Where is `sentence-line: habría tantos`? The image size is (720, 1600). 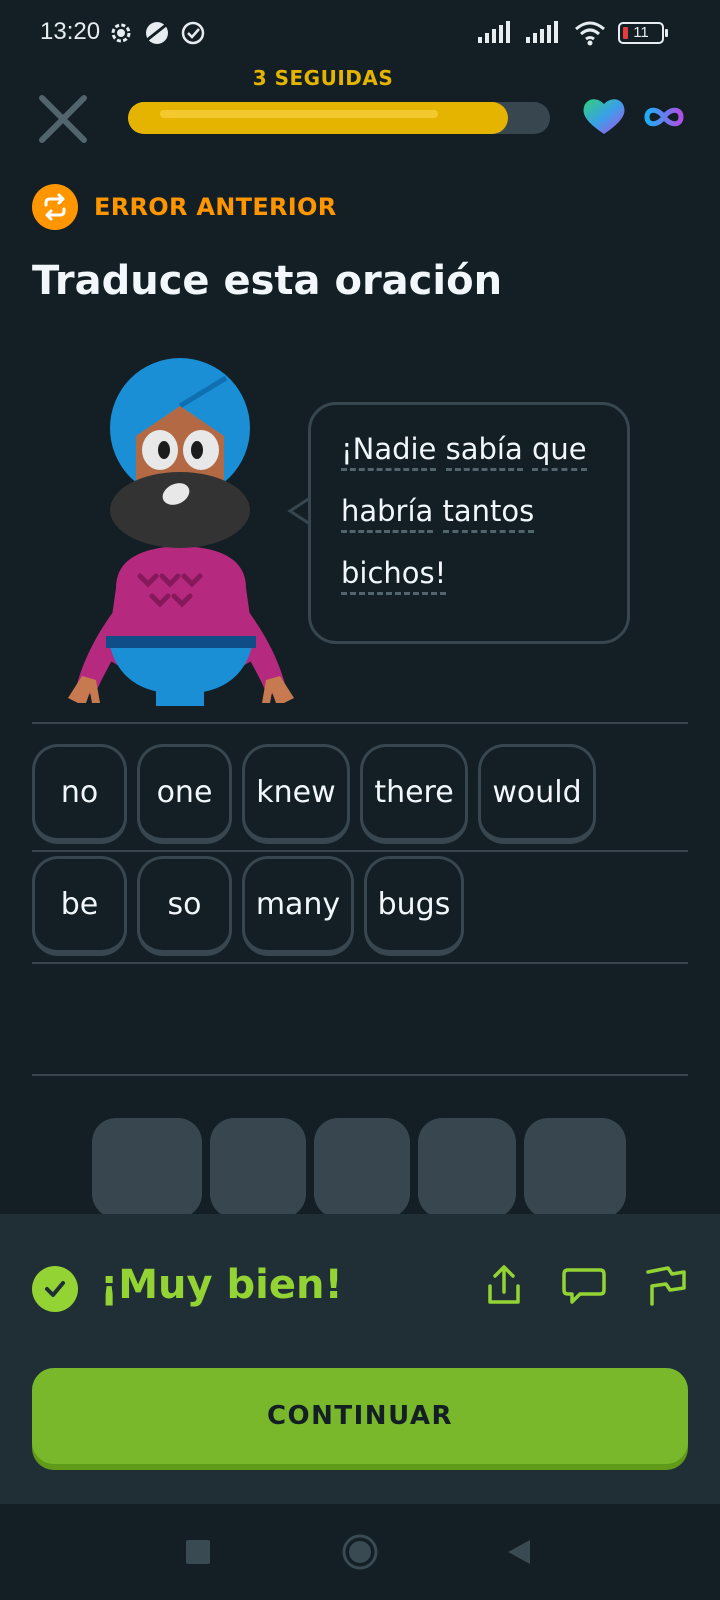 sentence-line: habría tantos is located at coordinates (476, 518).